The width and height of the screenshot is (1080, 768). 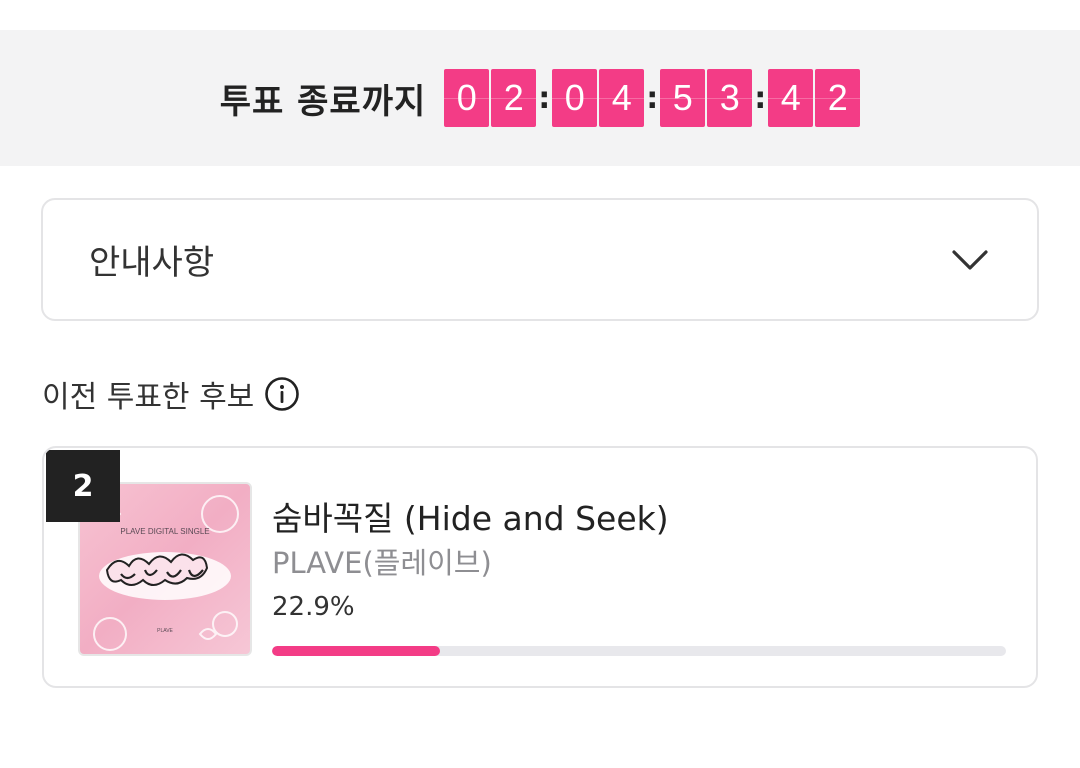 I want to click on countdown-label: 투표 종료까지, so click(x=323, y=101).